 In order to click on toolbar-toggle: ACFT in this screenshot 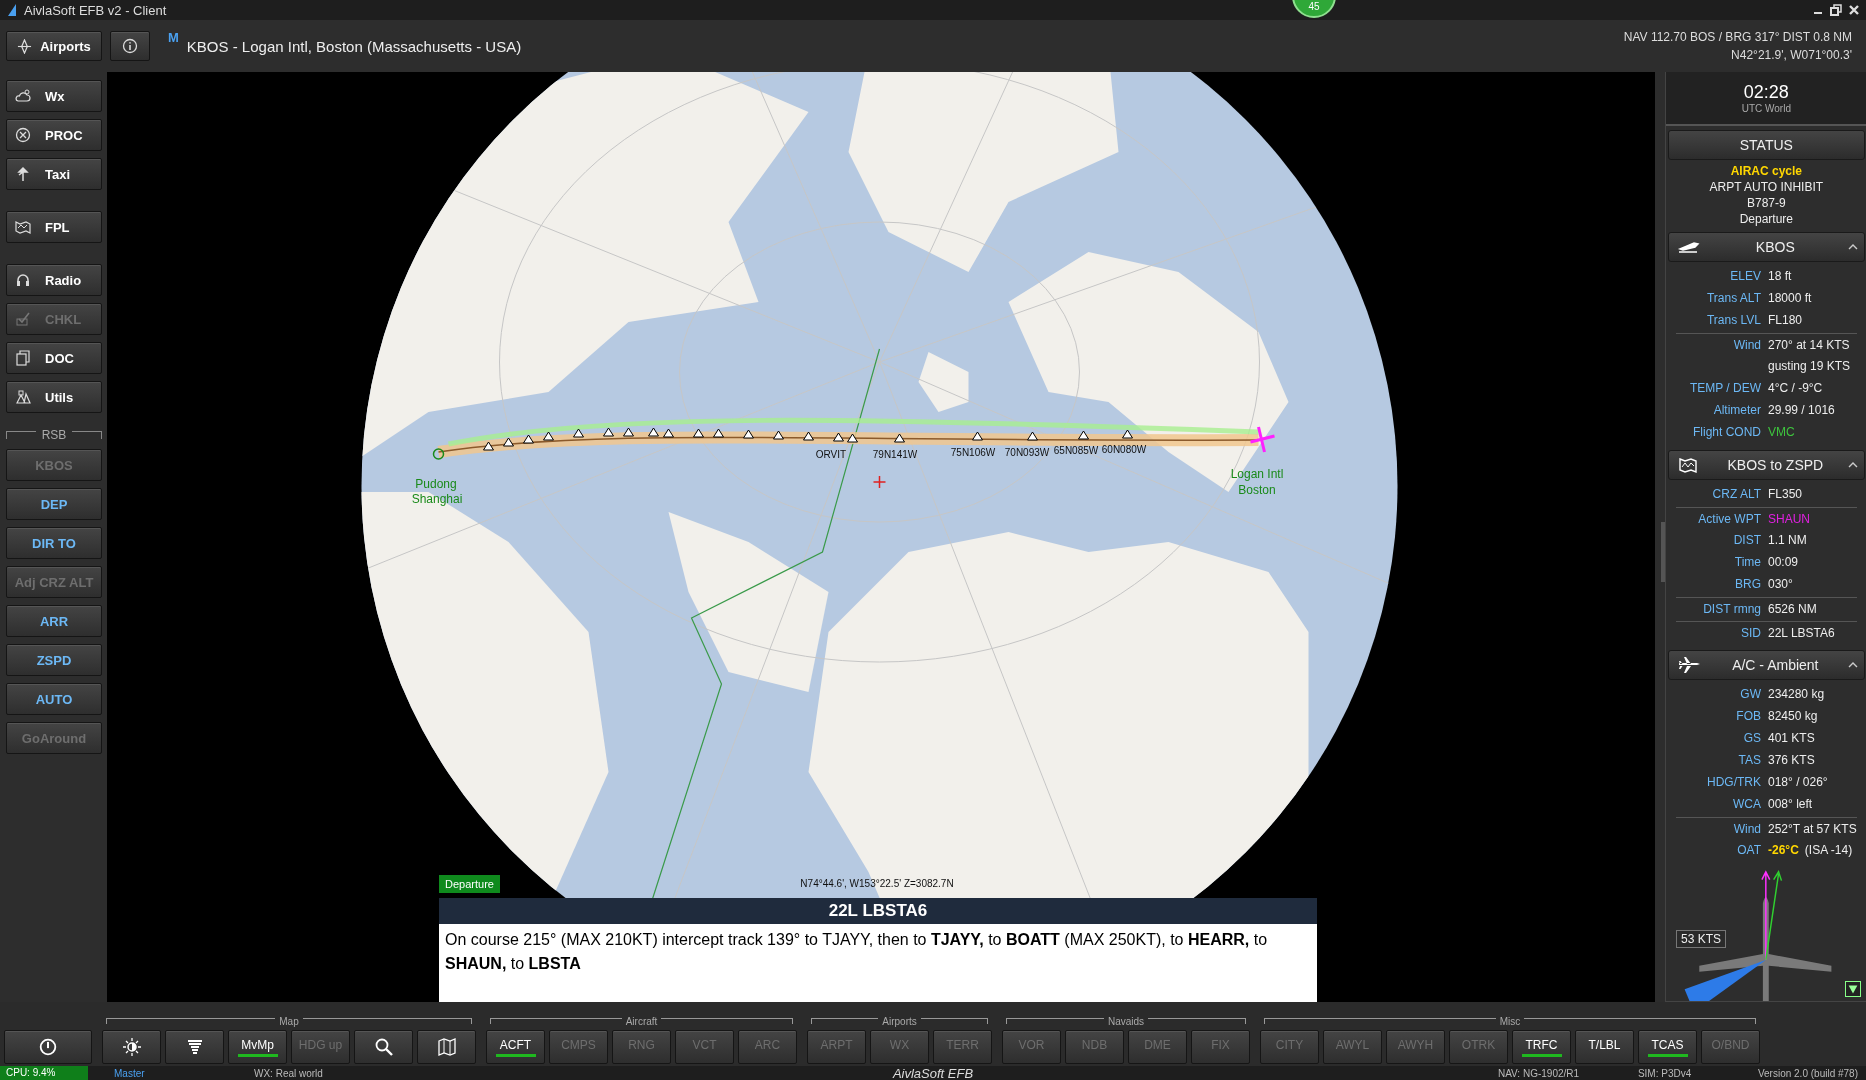, I will do `click(515, 1047)`.